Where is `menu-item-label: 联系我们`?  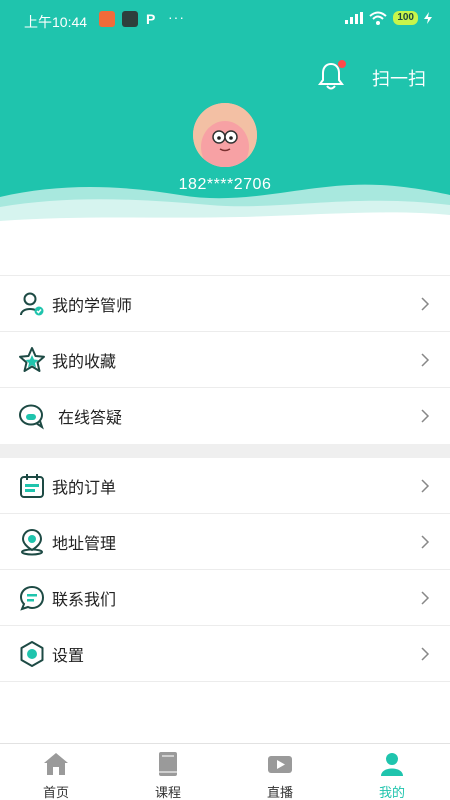 menu-item-label: 联系我们 is located at coordinates (84, 600).